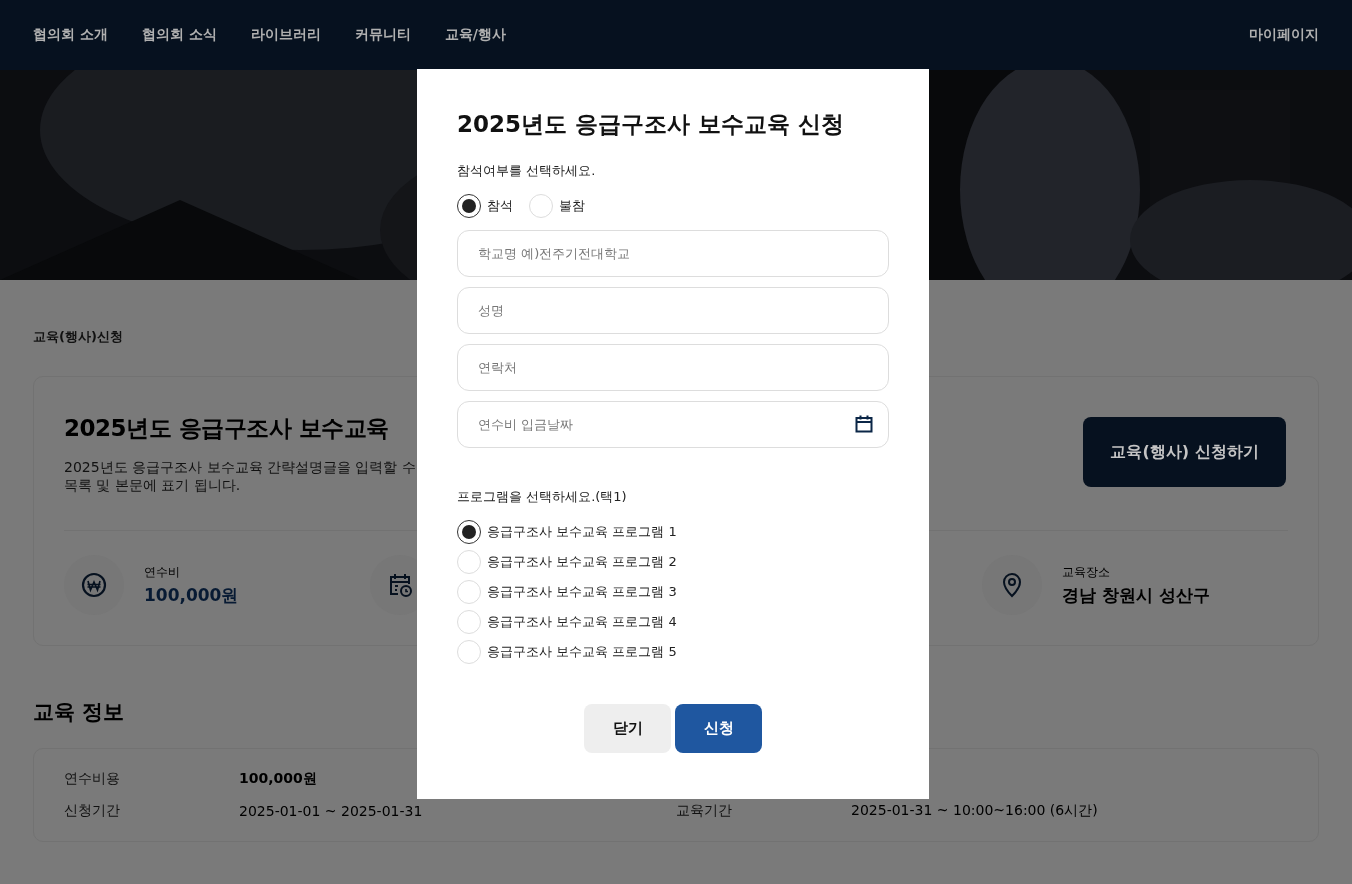  What do you see at coordinates (78, 337) in the screenshot?
I see `breadcrumb: 교육(행사)신청` at bounding box center [78, 337].